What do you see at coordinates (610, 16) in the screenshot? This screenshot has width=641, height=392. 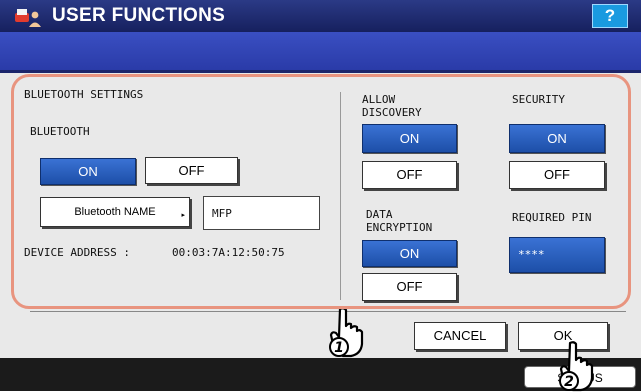 I see `help-button: ?` at bounding box center [610, 16].